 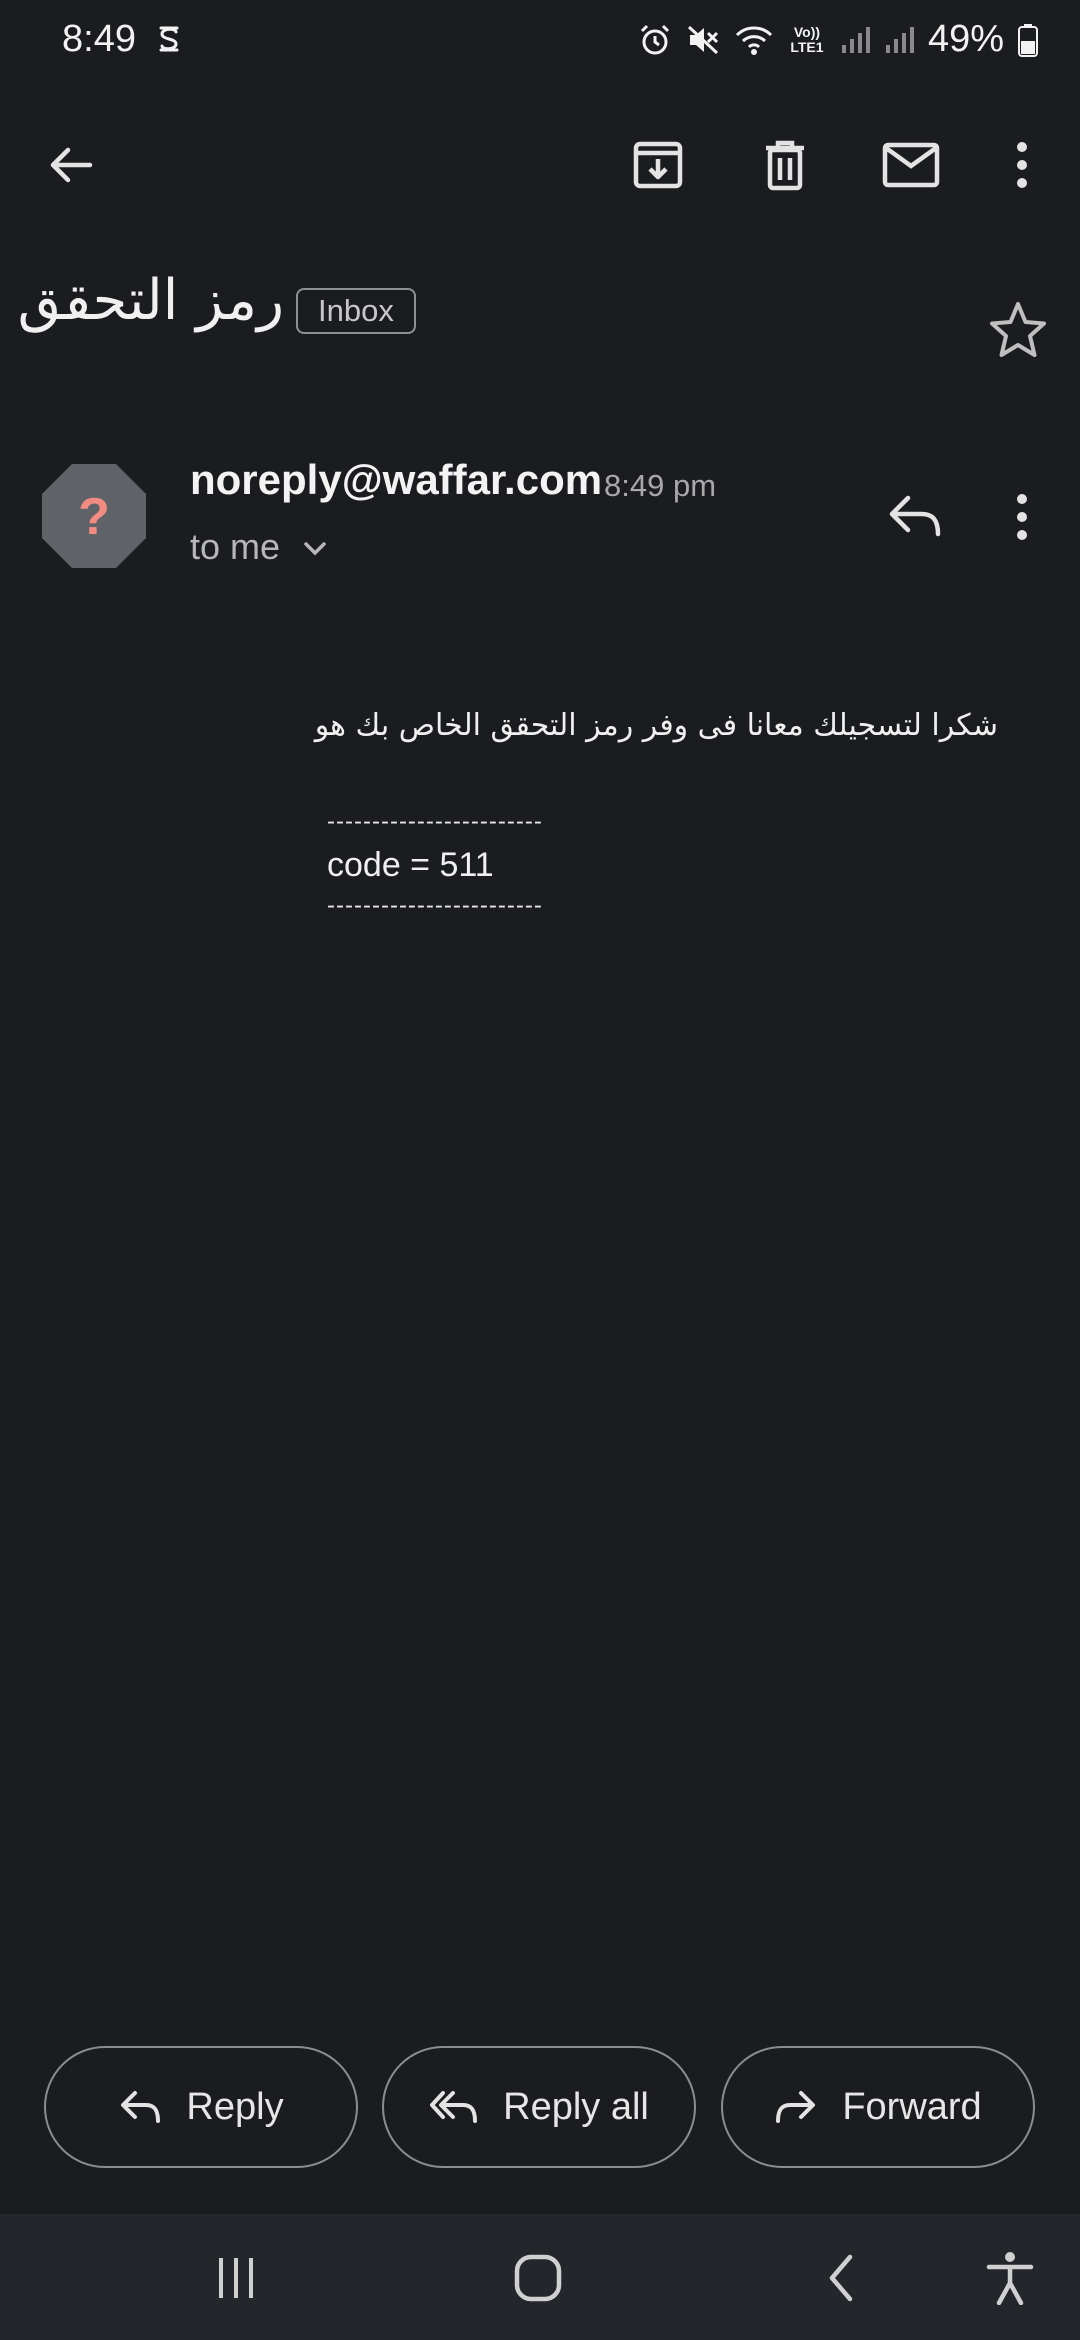 I want to click on reply-button: Reply, so click(x=201, y=2107).